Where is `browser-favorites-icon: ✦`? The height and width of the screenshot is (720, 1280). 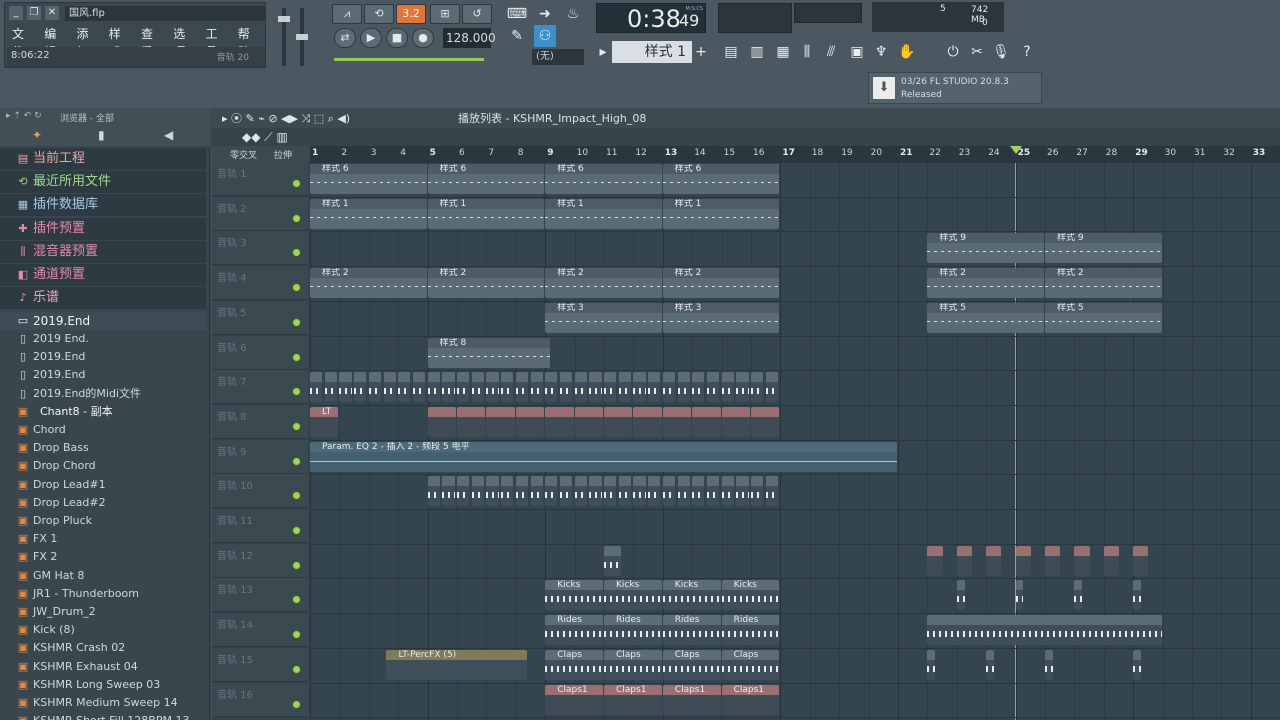
browser-favorites-icon: ✦ is located at coordinates (37, 135).